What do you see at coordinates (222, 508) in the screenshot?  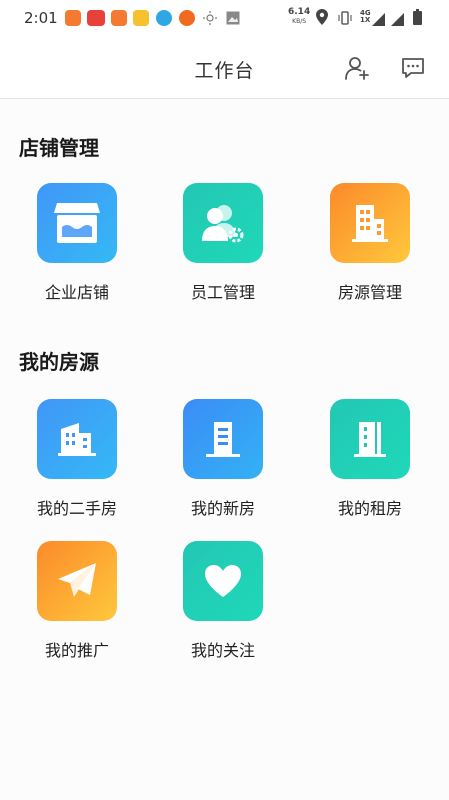 I see `tile-label: 我的新房` at bounding box center [222, 508].